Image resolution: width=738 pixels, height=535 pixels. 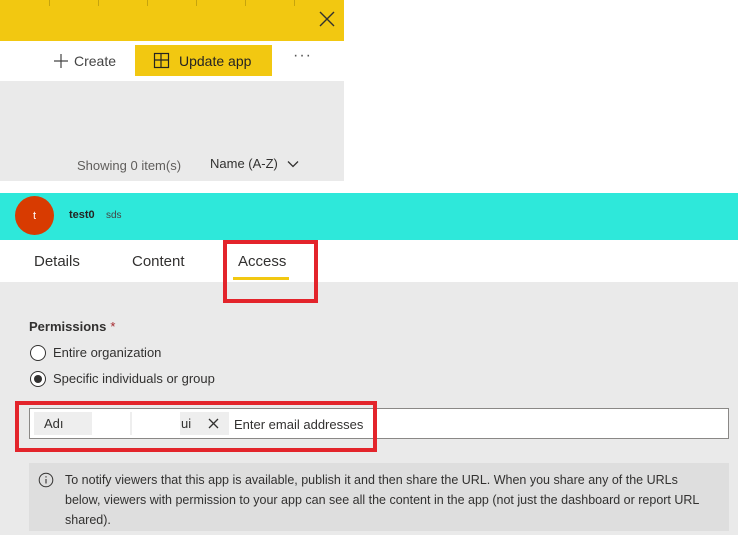 What do you see at coordinates (114, 215) in the screenshot?
I see `app-description: sds` at bounding box center [114, 215].